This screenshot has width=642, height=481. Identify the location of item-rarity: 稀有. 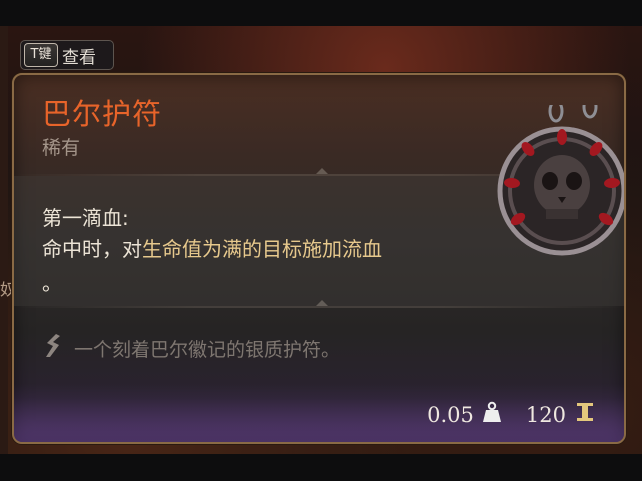
(61, 148).